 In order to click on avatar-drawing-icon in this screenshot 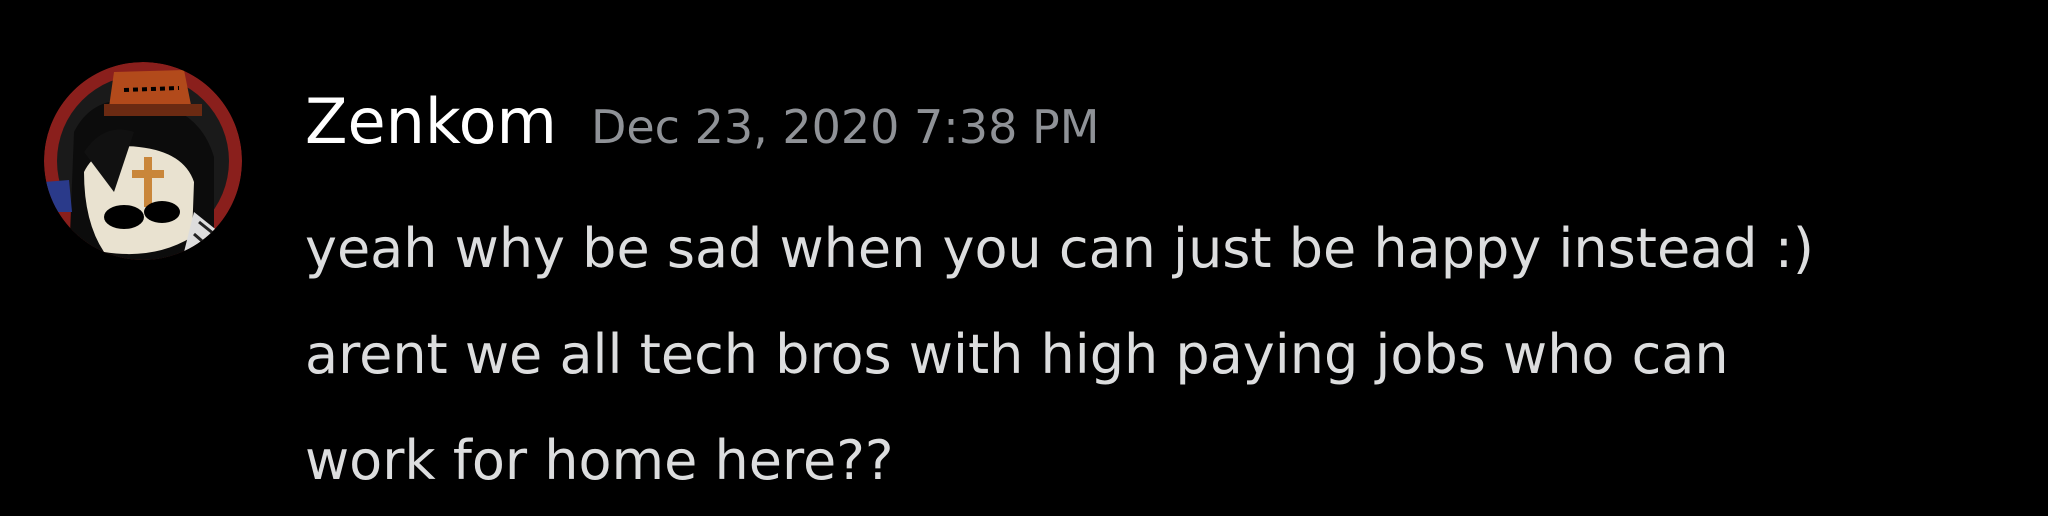, I will do `click(143, 161)`.